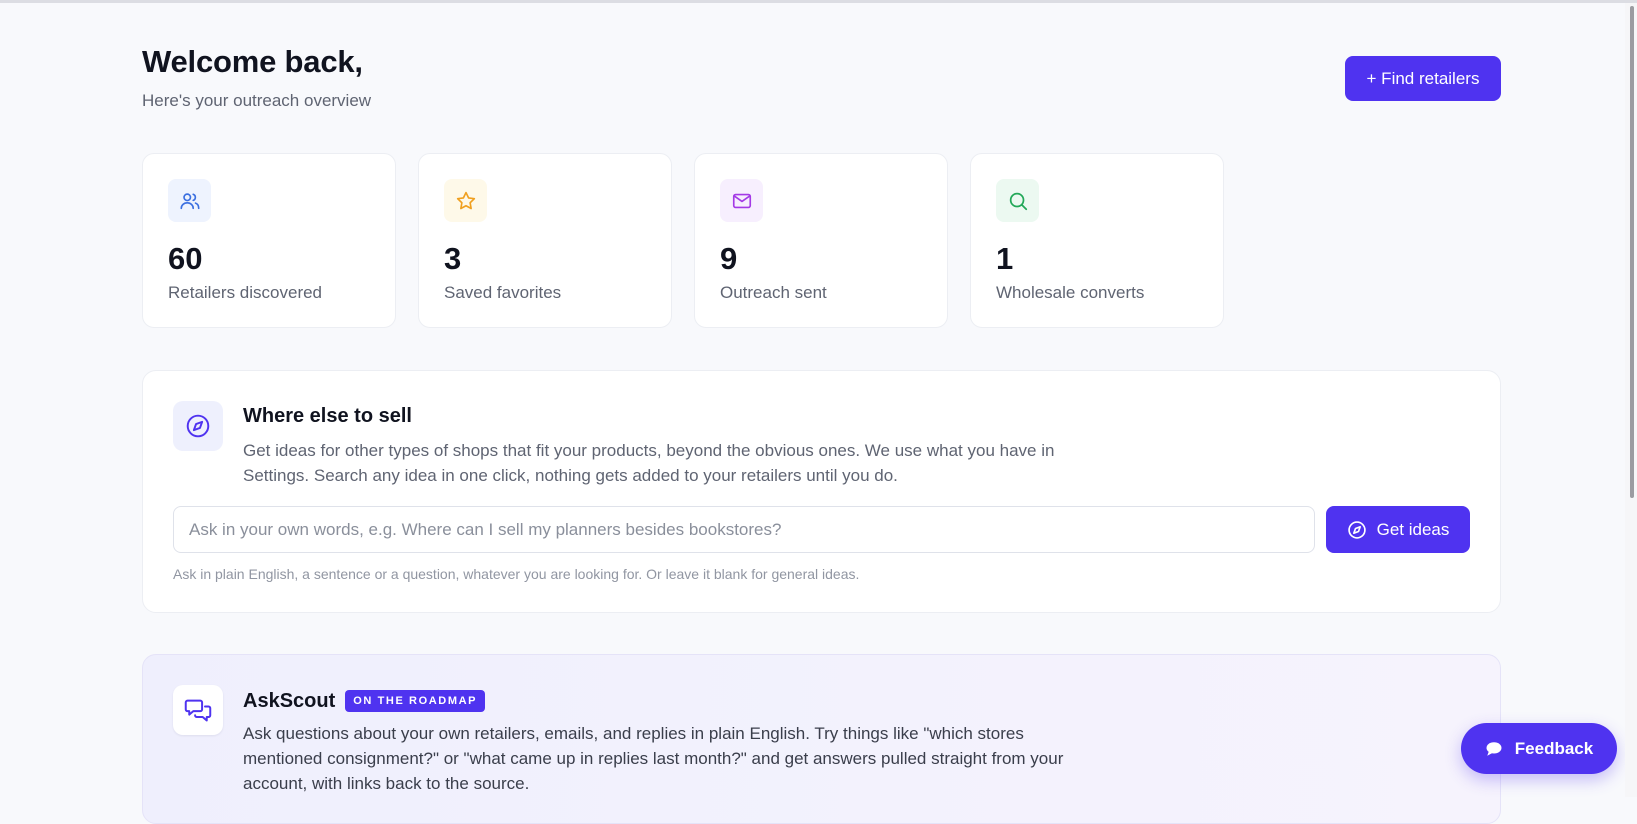 Image resolution: width=1637 pixels, height=824 pixels. I want to click on stat-value: 60, so click(185, 258).